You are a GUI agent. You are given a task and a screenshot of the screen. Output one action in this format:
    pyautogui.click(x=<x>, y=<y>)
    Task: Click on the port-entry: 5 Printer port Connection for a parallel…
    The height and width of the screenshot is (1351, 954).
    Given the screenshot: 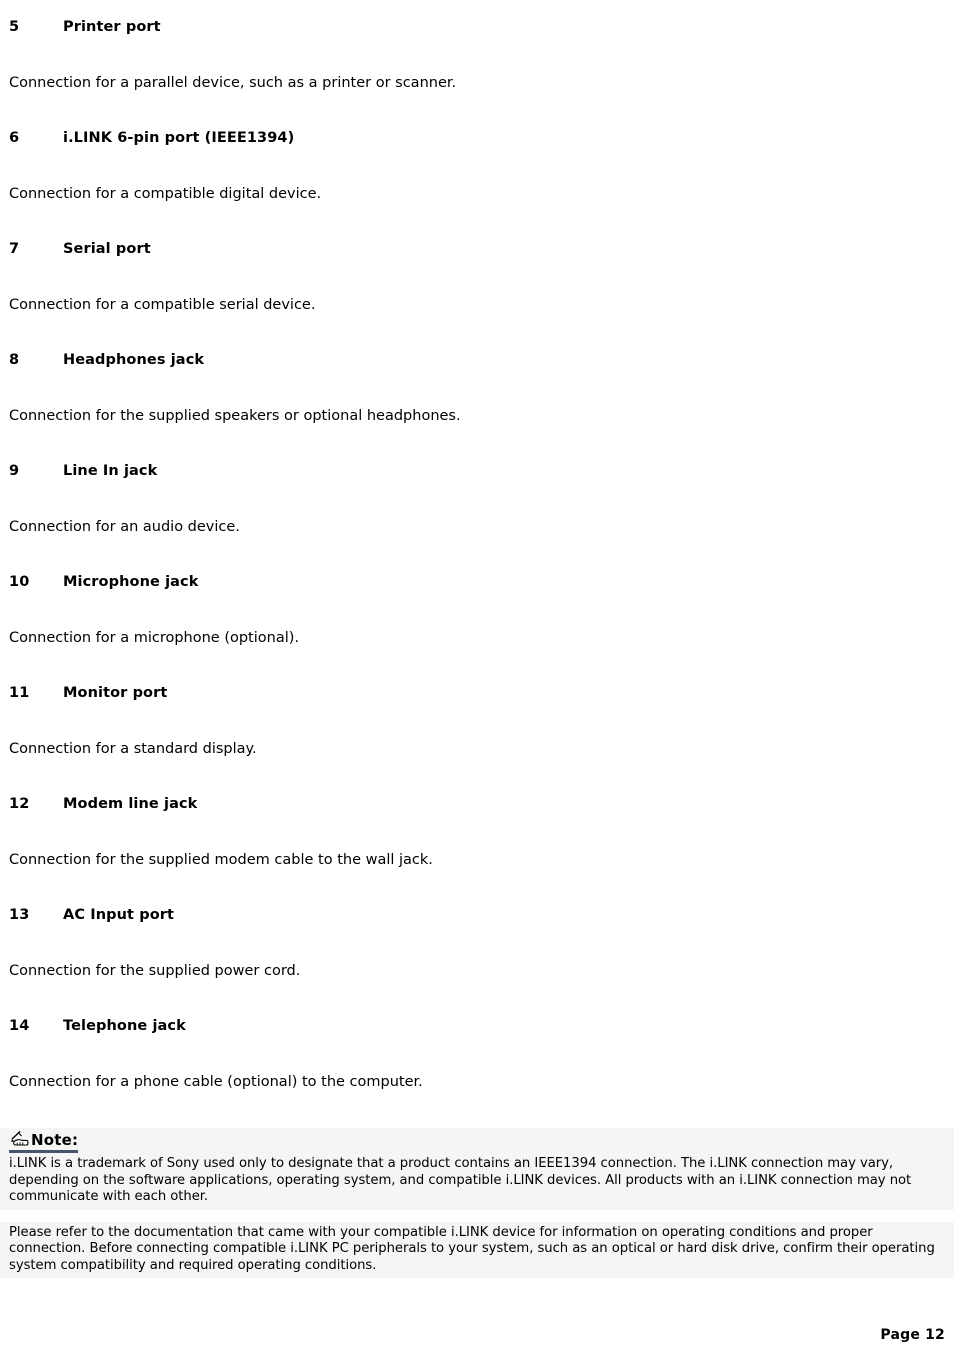 What is the action you would take?
    pyautogui.click(x=477, y=55)
    